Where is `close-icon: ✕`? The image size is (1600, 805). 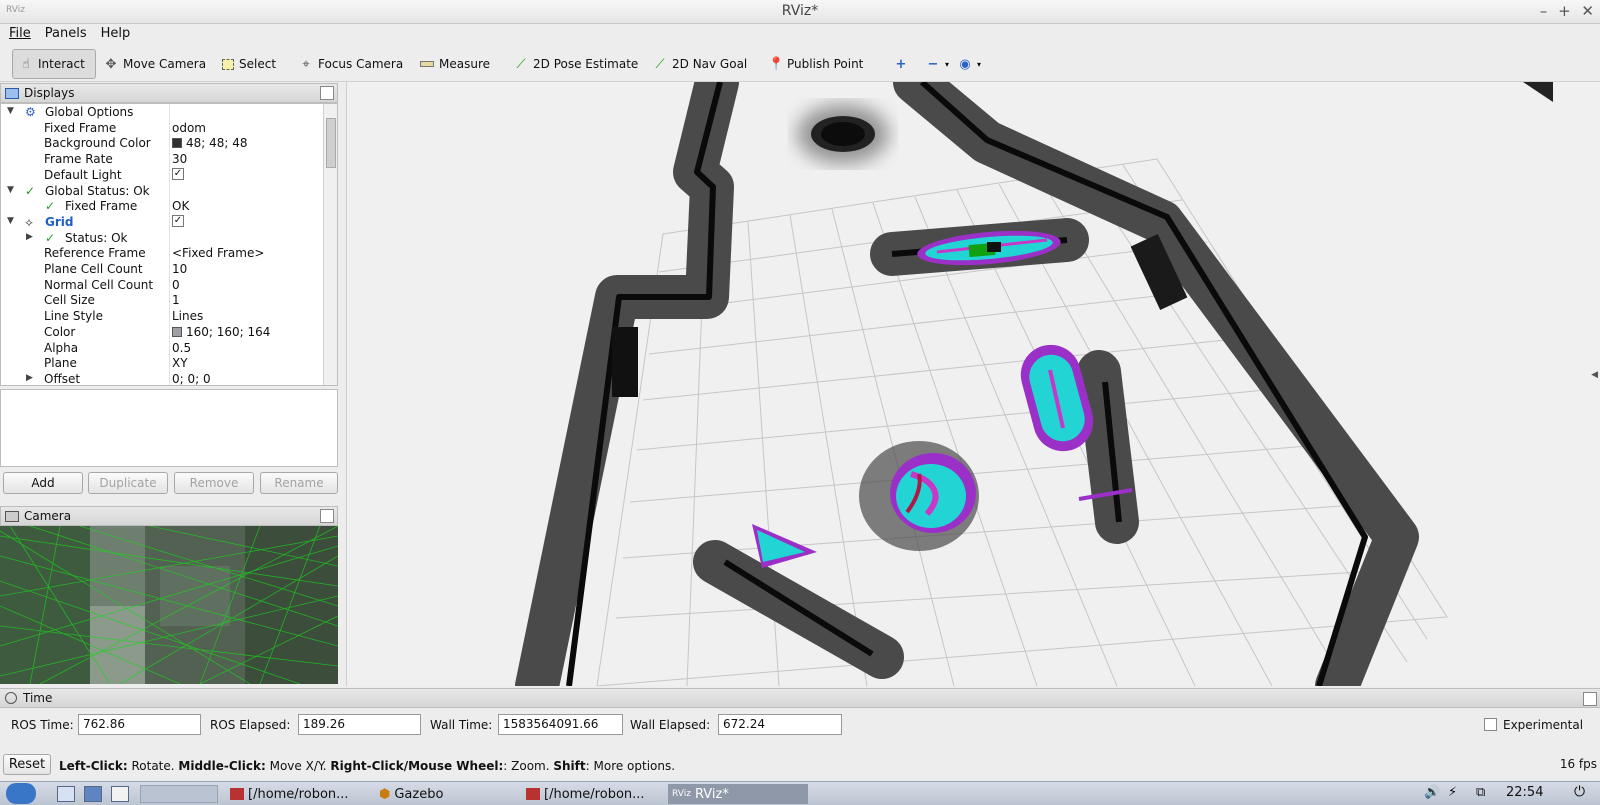
close-icon: ✕ is located at coordinates (1587, 11).